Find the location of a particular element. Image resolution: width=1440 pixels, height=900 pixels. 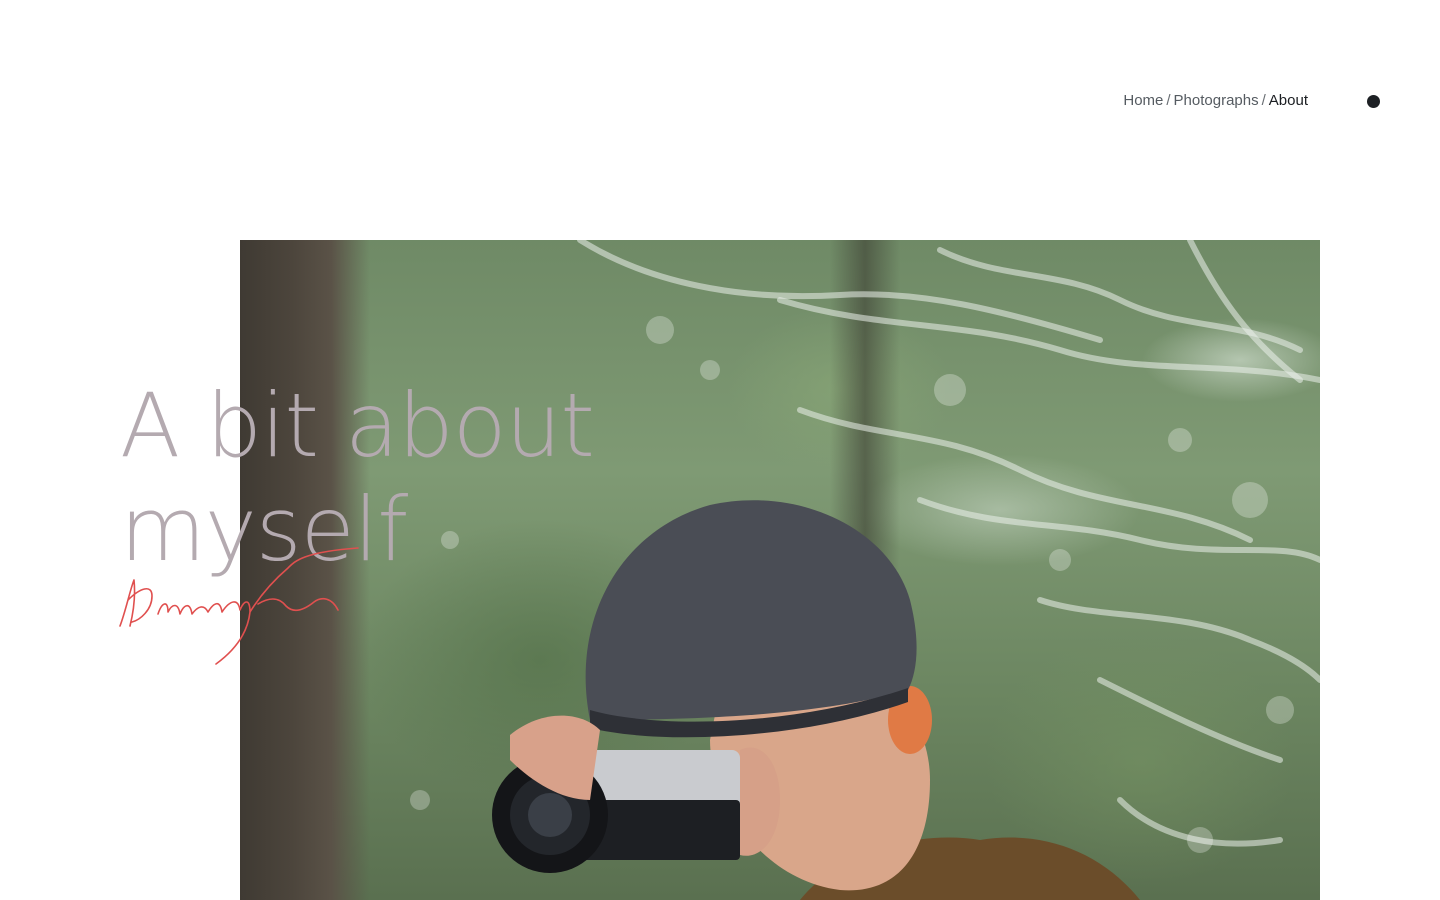

menu-dot-icon is located at coordinates (1373, 101).